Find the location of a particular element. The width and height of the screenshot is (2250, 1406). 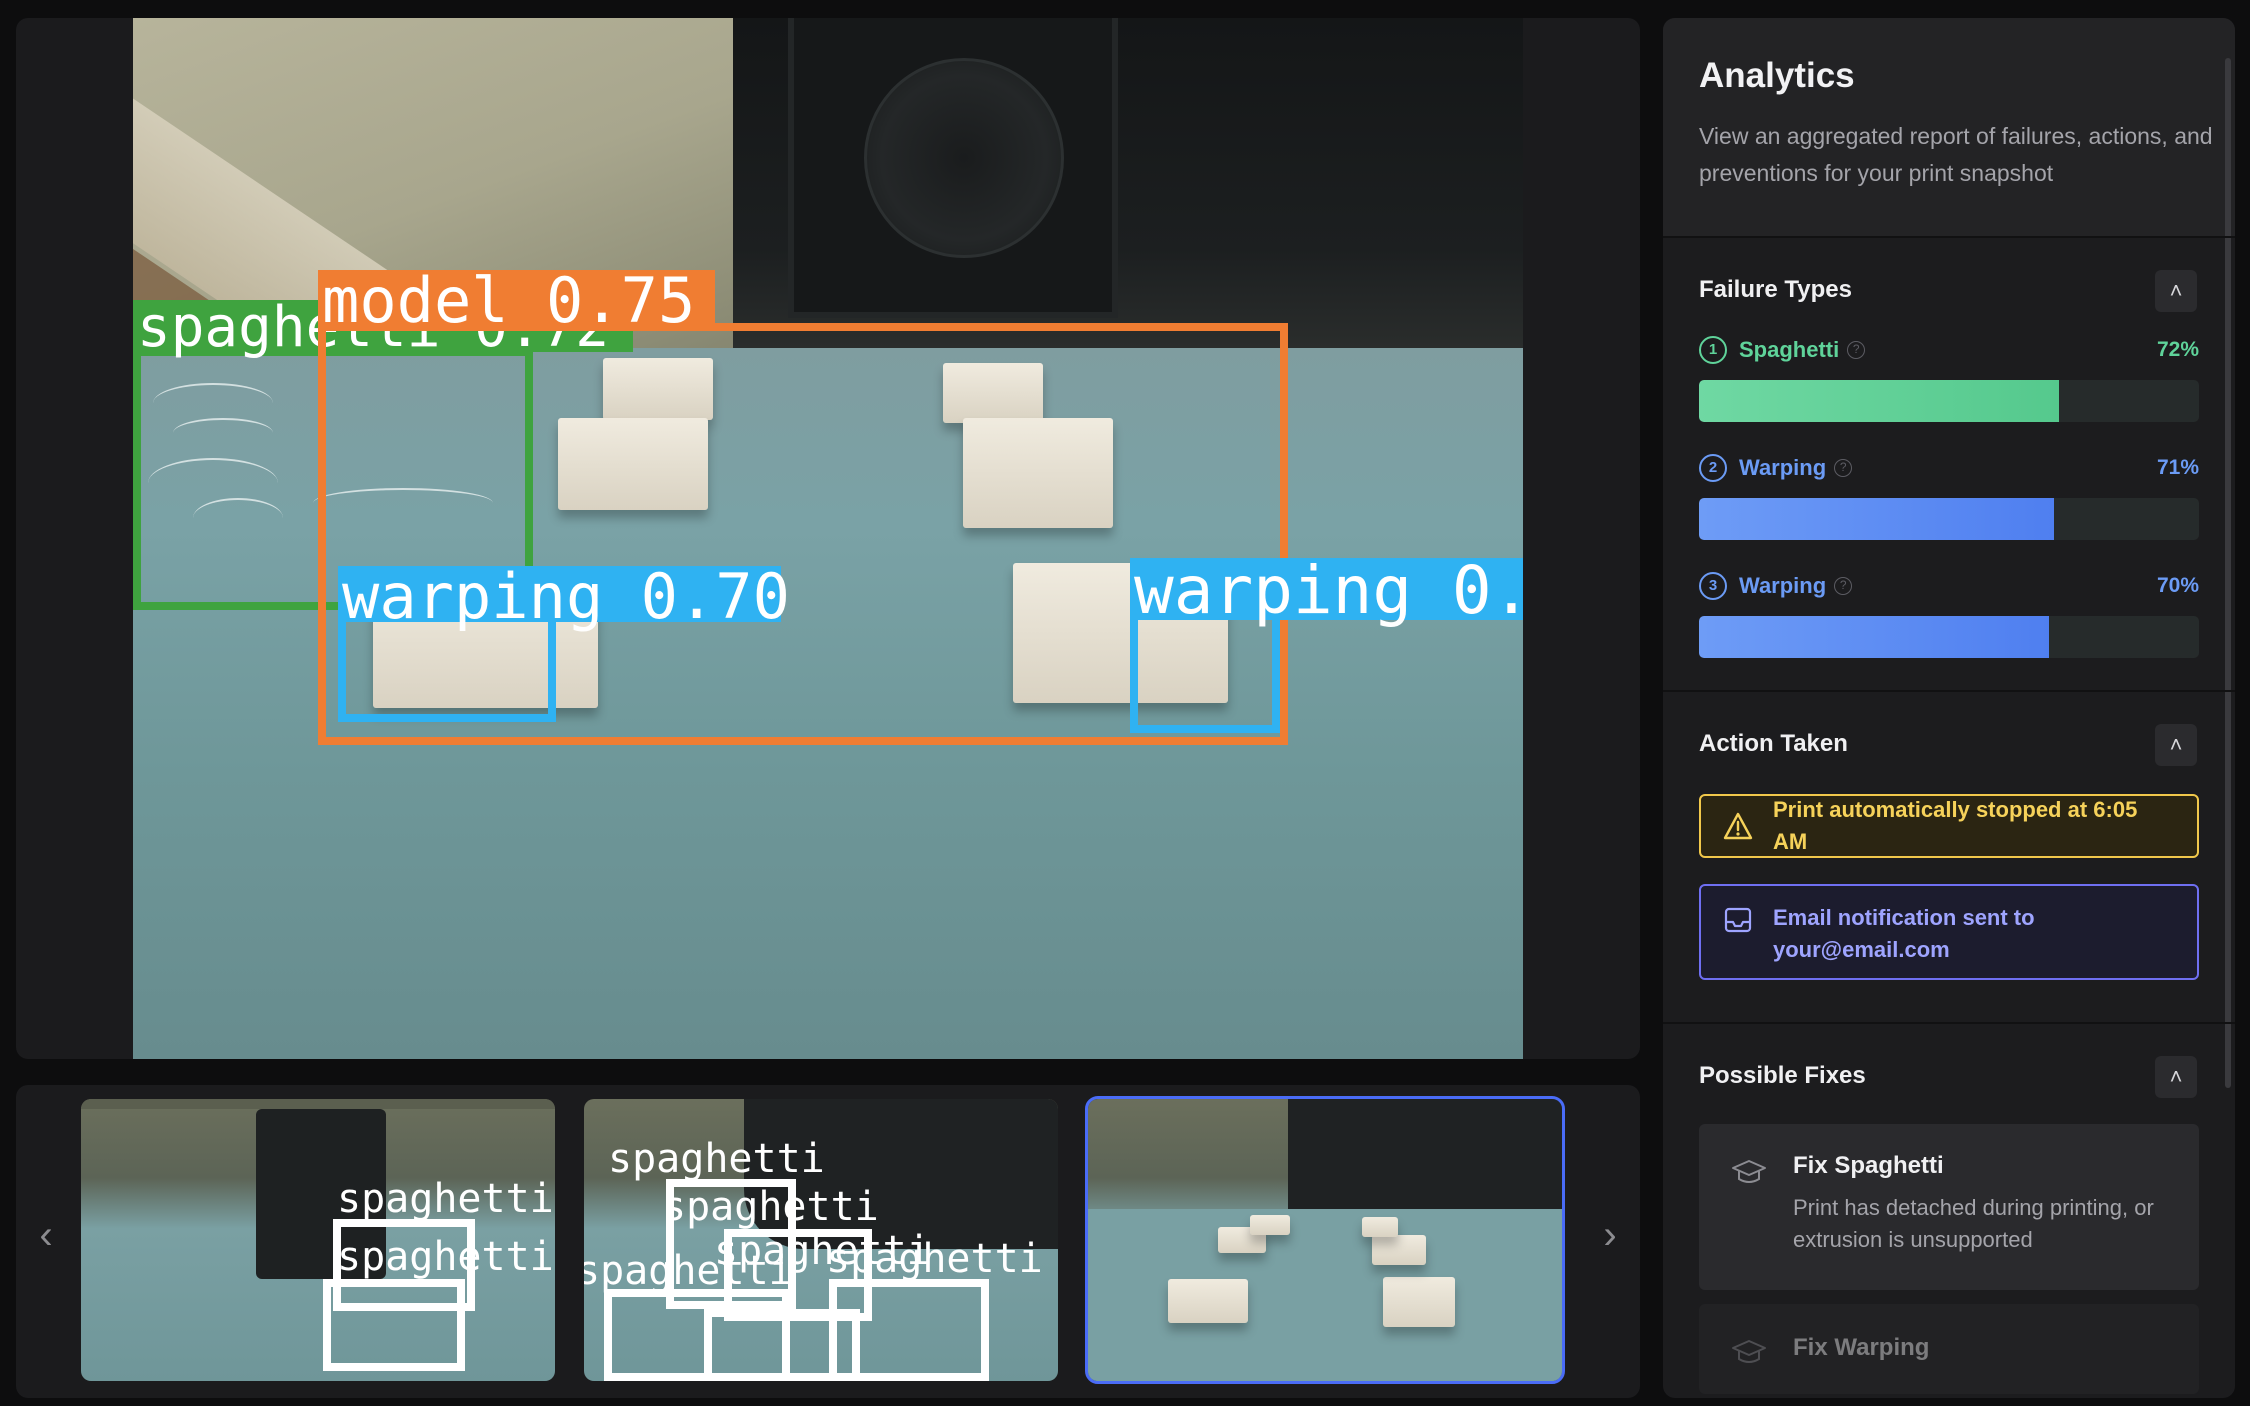

failure-type-percent: 71% is located at coordinates (2177, 467).